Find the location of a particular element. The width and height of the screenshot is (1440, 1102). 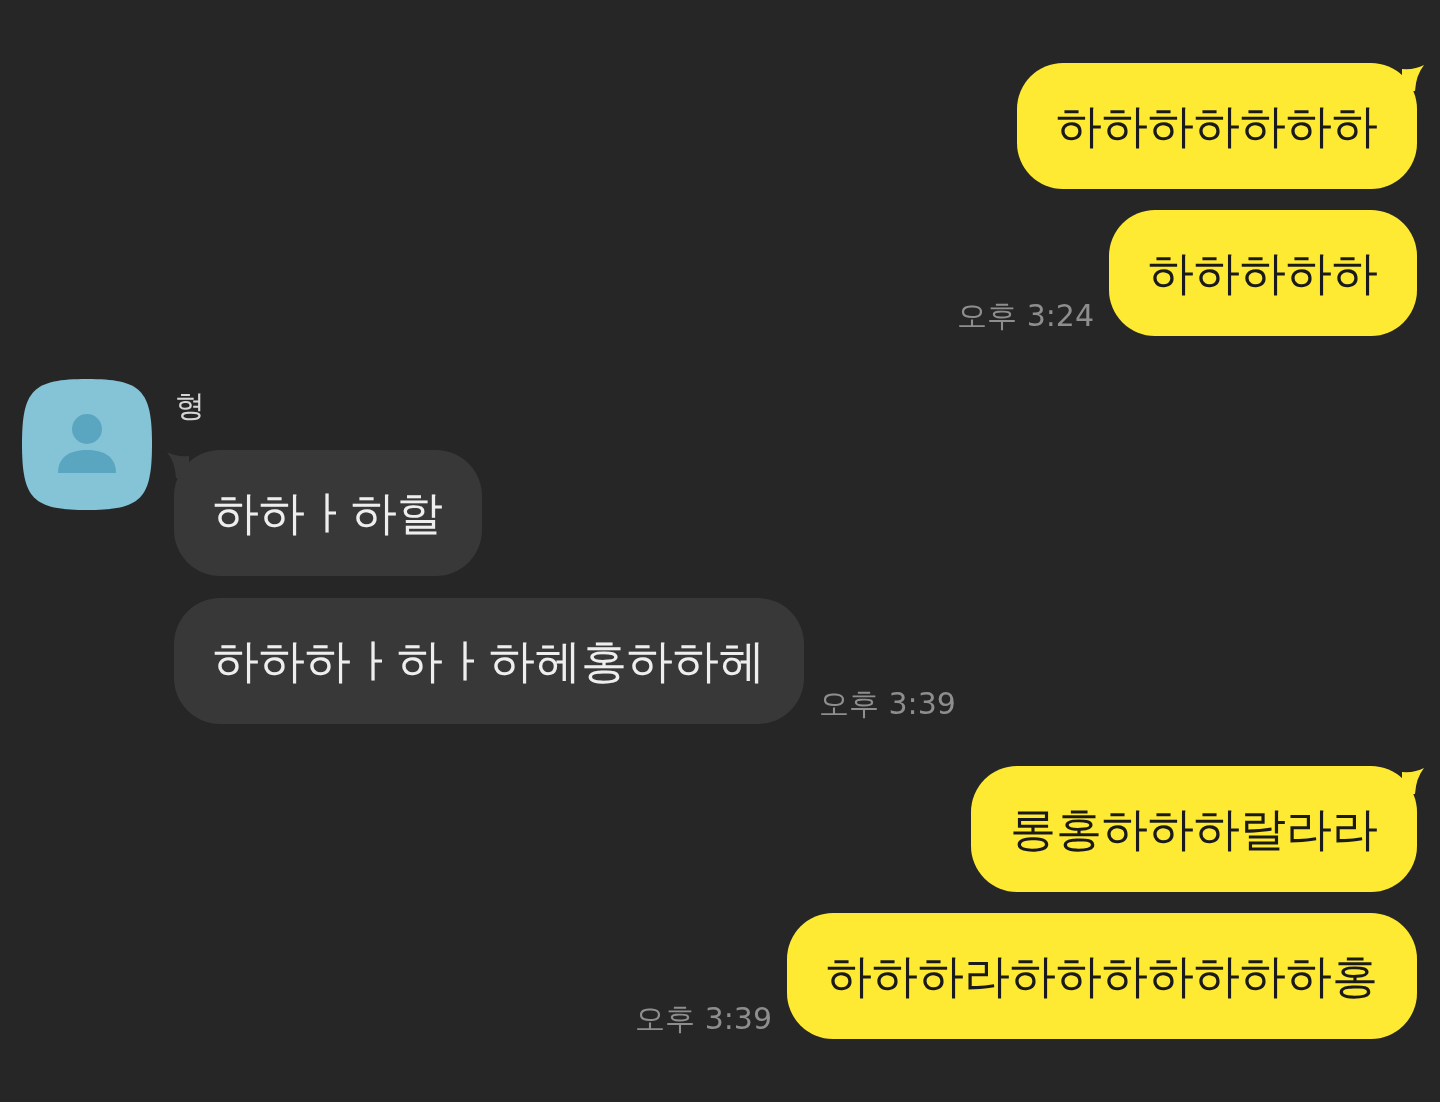

sender-name: 형 is located at coordinates (190, 406).